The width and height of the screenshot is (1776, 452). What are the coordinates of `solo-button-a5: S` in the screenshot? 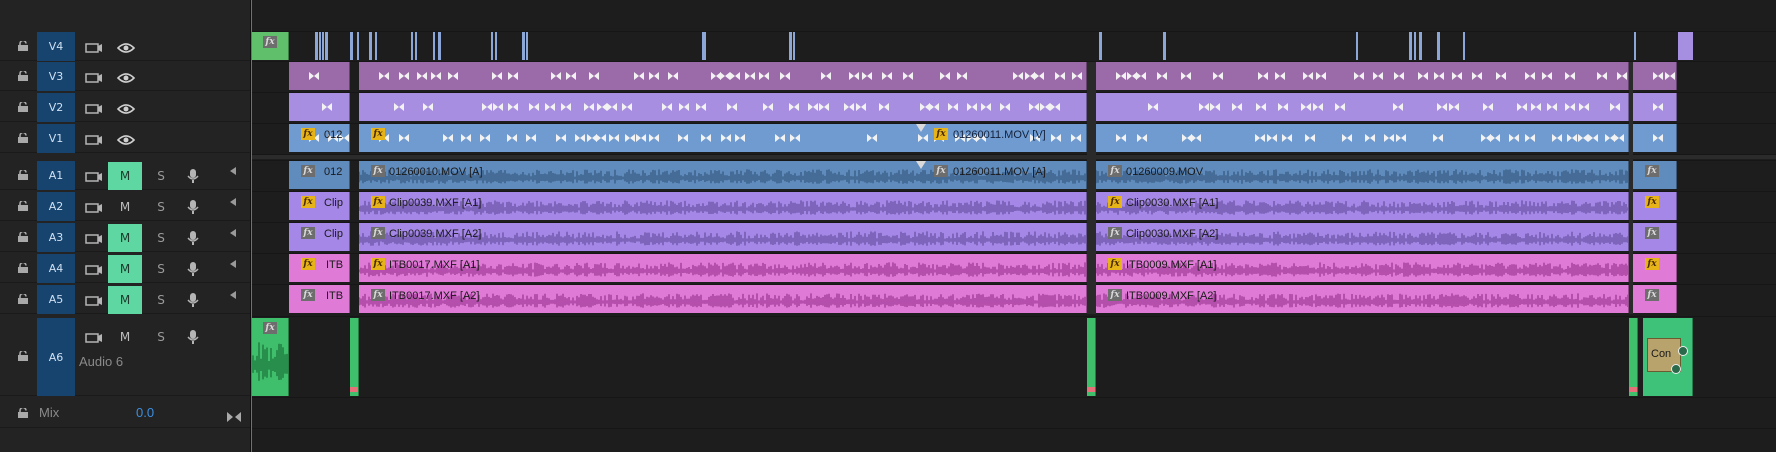 It's located at (161, 300).